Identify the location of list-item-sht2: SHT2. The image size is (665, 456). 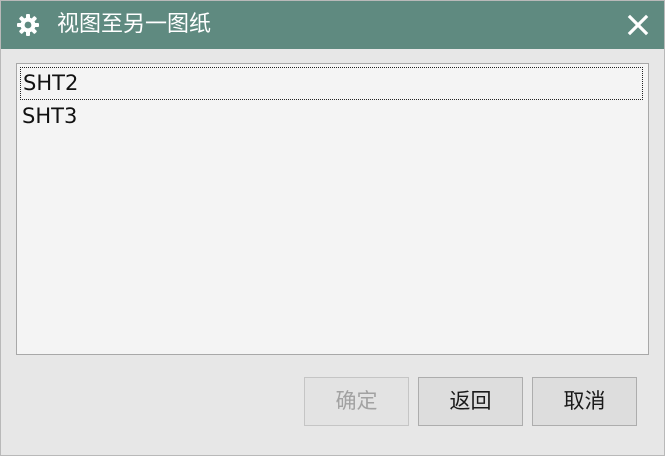
(331, 83).